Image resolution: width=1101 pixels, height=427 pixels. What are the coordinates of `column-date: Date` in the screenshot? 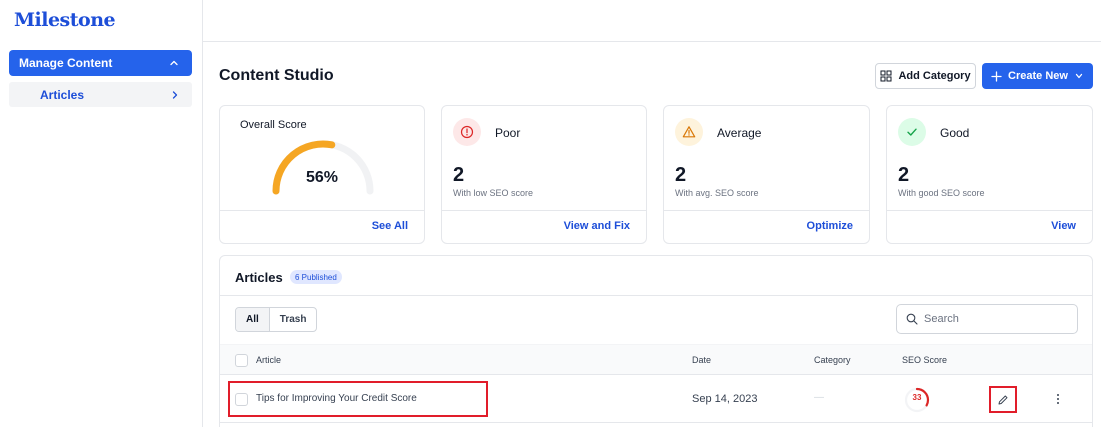 It's located at (702, 360).